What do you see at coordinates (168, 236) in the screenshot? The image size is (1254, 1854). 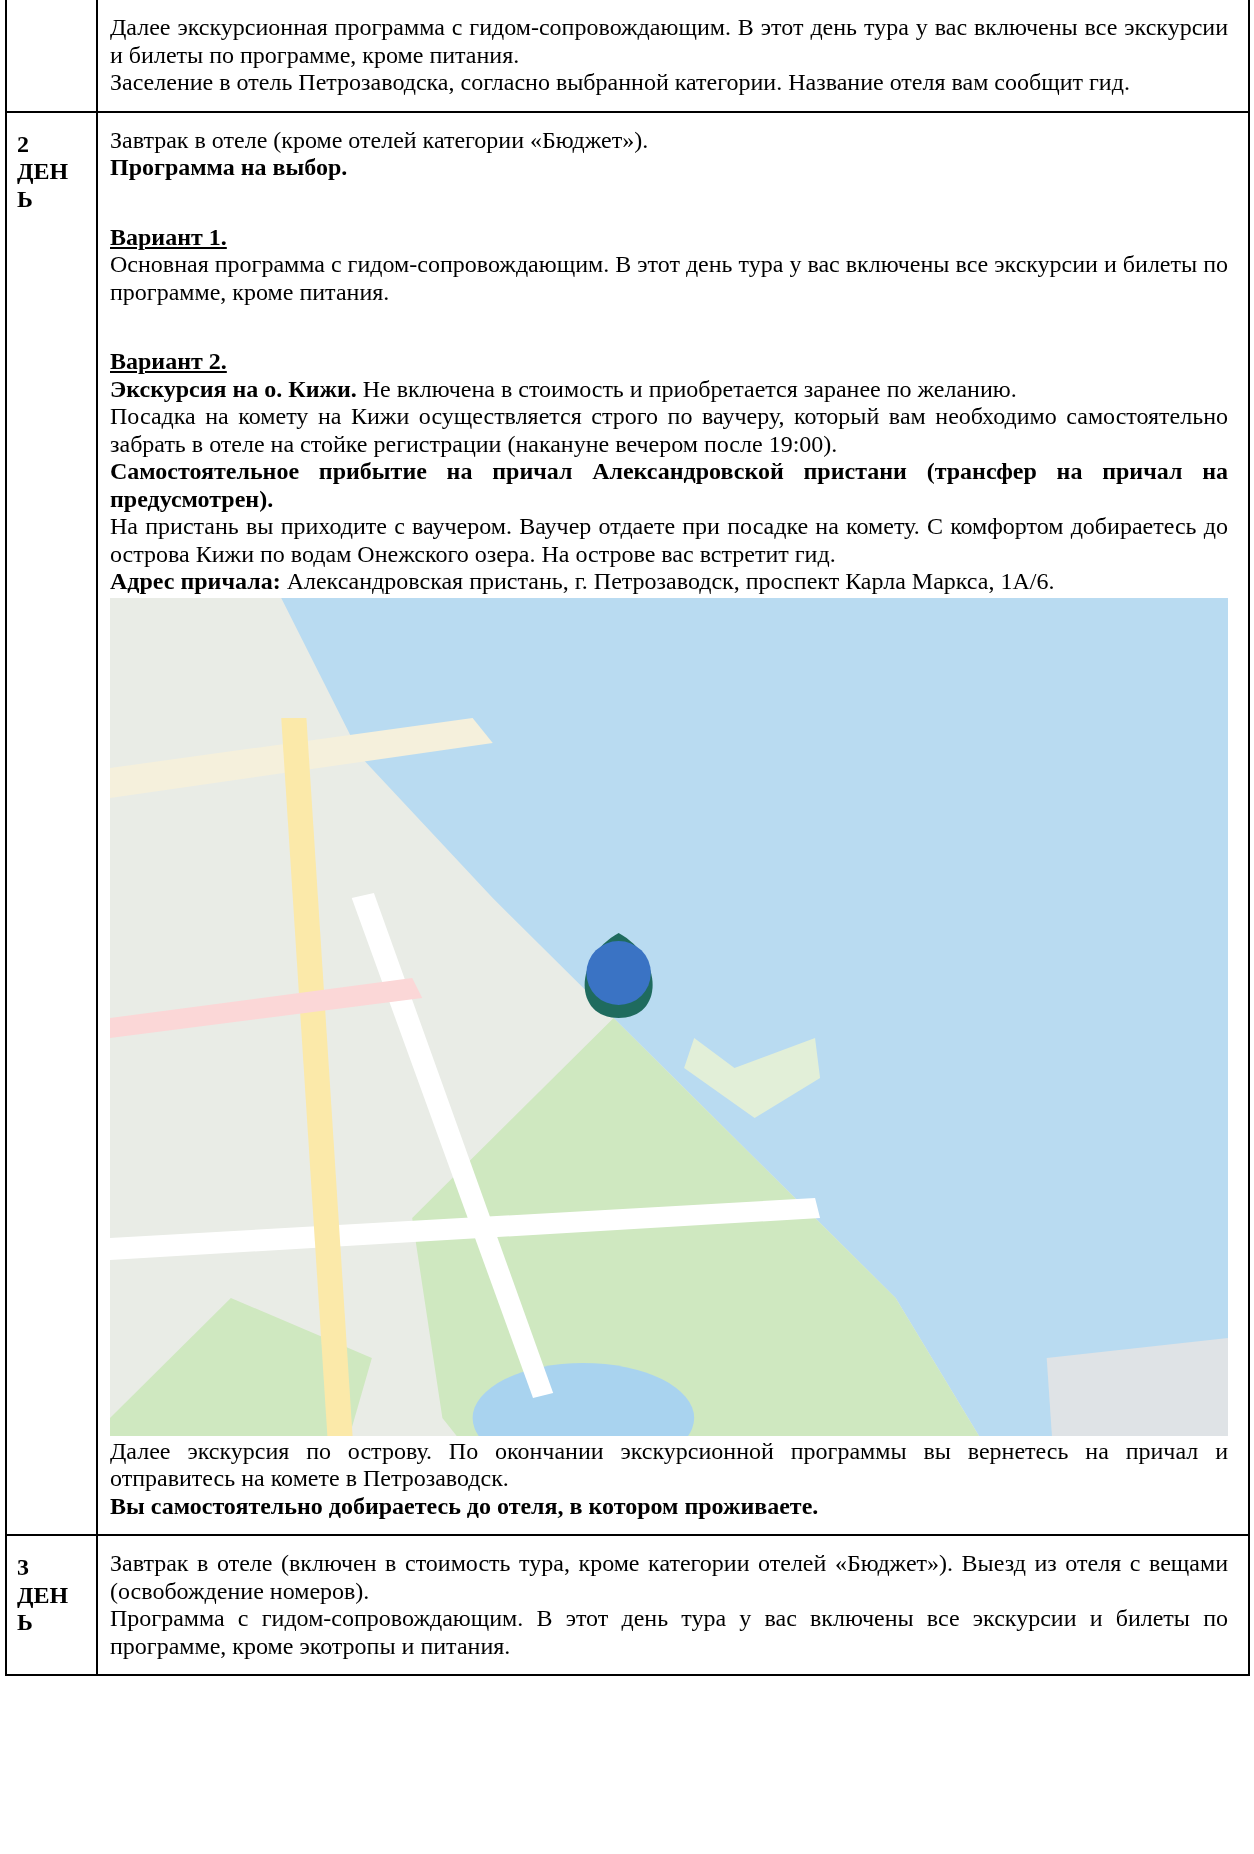 I see `section-heading: Вариант 1.` at bounding box center [168, 236].